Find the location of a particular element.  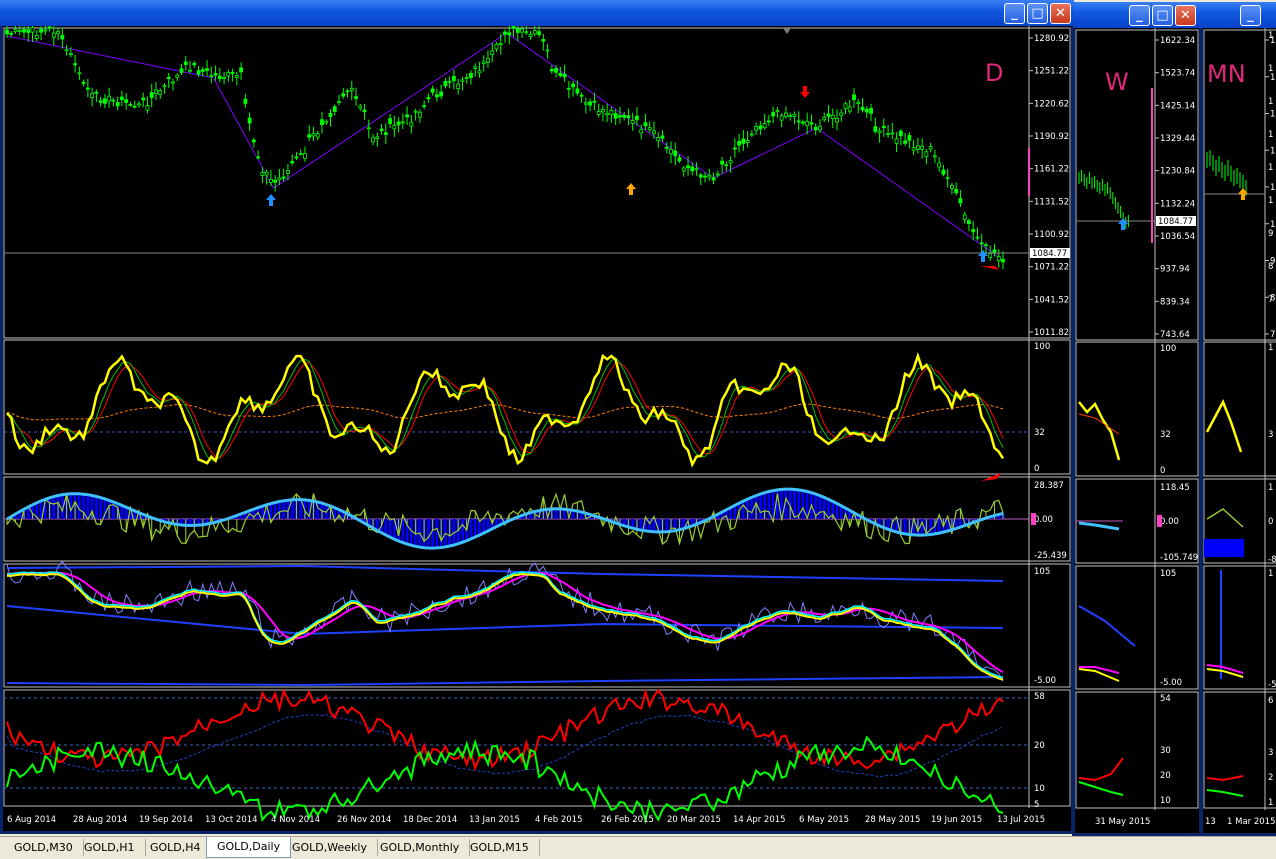

price-tick-label: 1041.52 is located at coordinates (1051, 300).